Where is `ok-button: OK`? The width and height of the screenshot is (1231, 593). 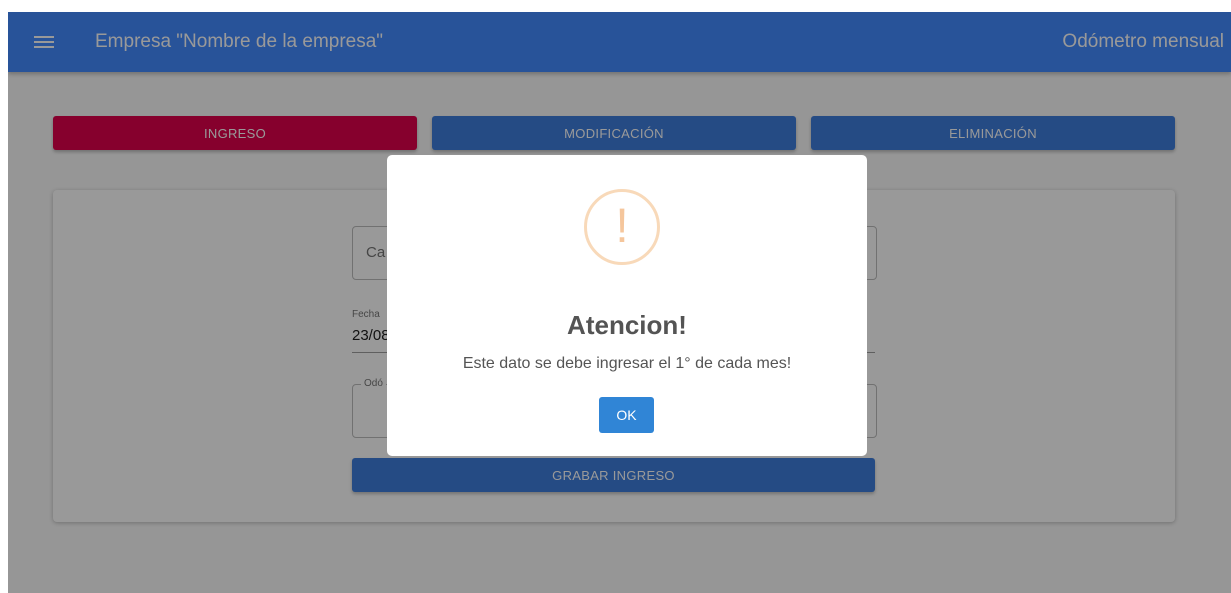
ok-button: OK is located at coordinates (626, 415).